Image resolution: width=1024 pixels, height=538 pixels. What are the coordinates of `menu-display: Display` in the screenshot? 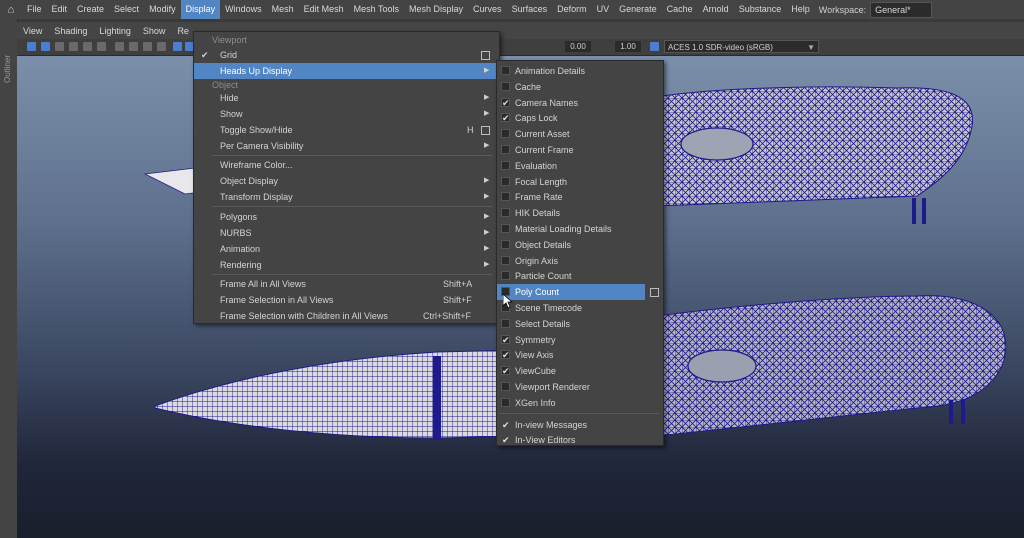 It's located at (200, 9).